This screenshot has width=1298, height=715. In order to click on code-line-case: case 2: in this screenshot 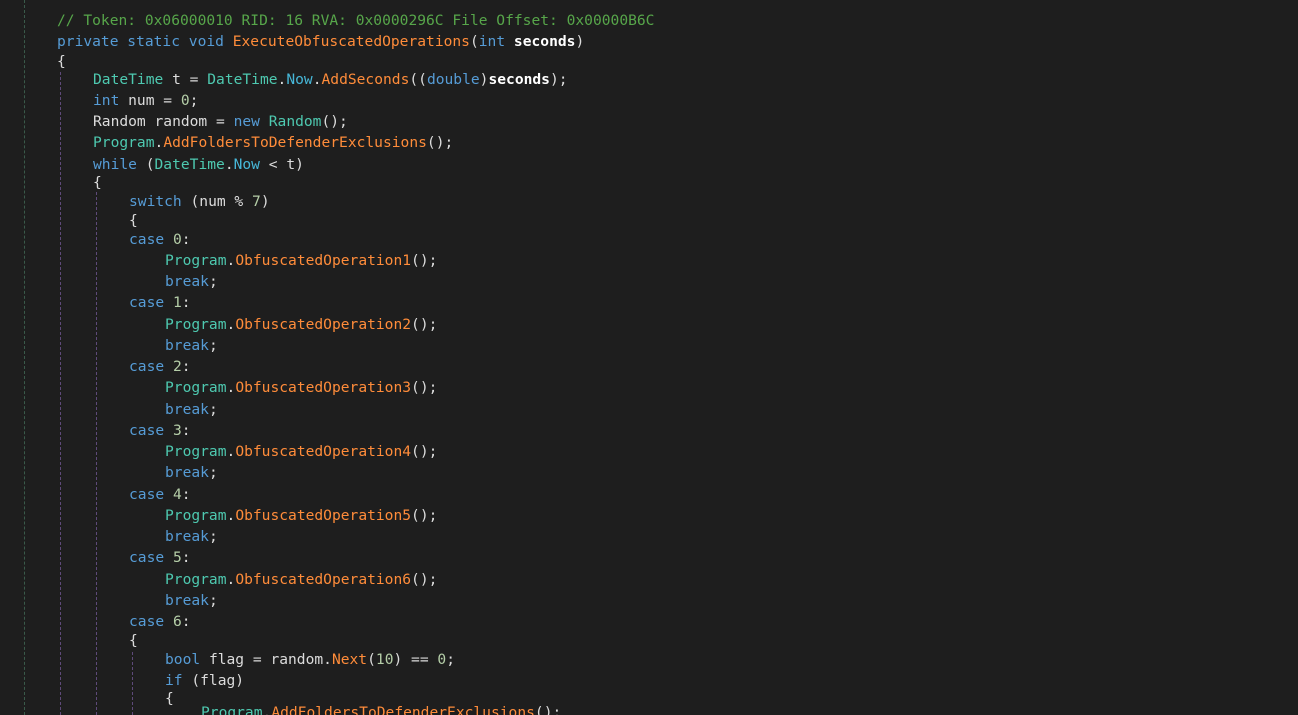, I will do `click(160, 366)`.